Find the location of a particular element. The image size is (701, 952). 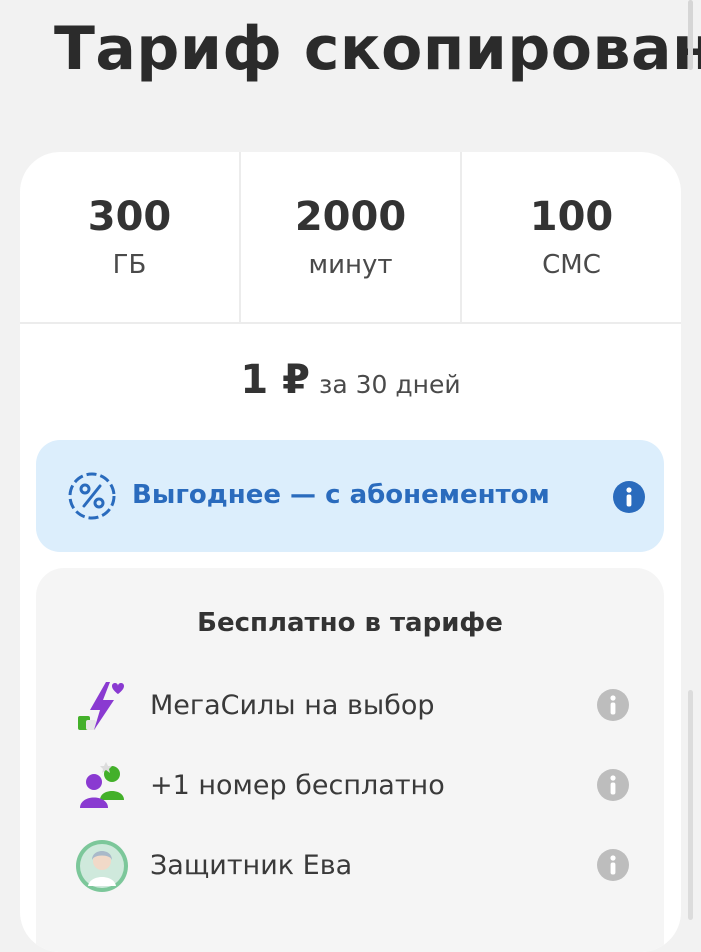

assistant-avatar-icon is located at coordinates (102, 866).